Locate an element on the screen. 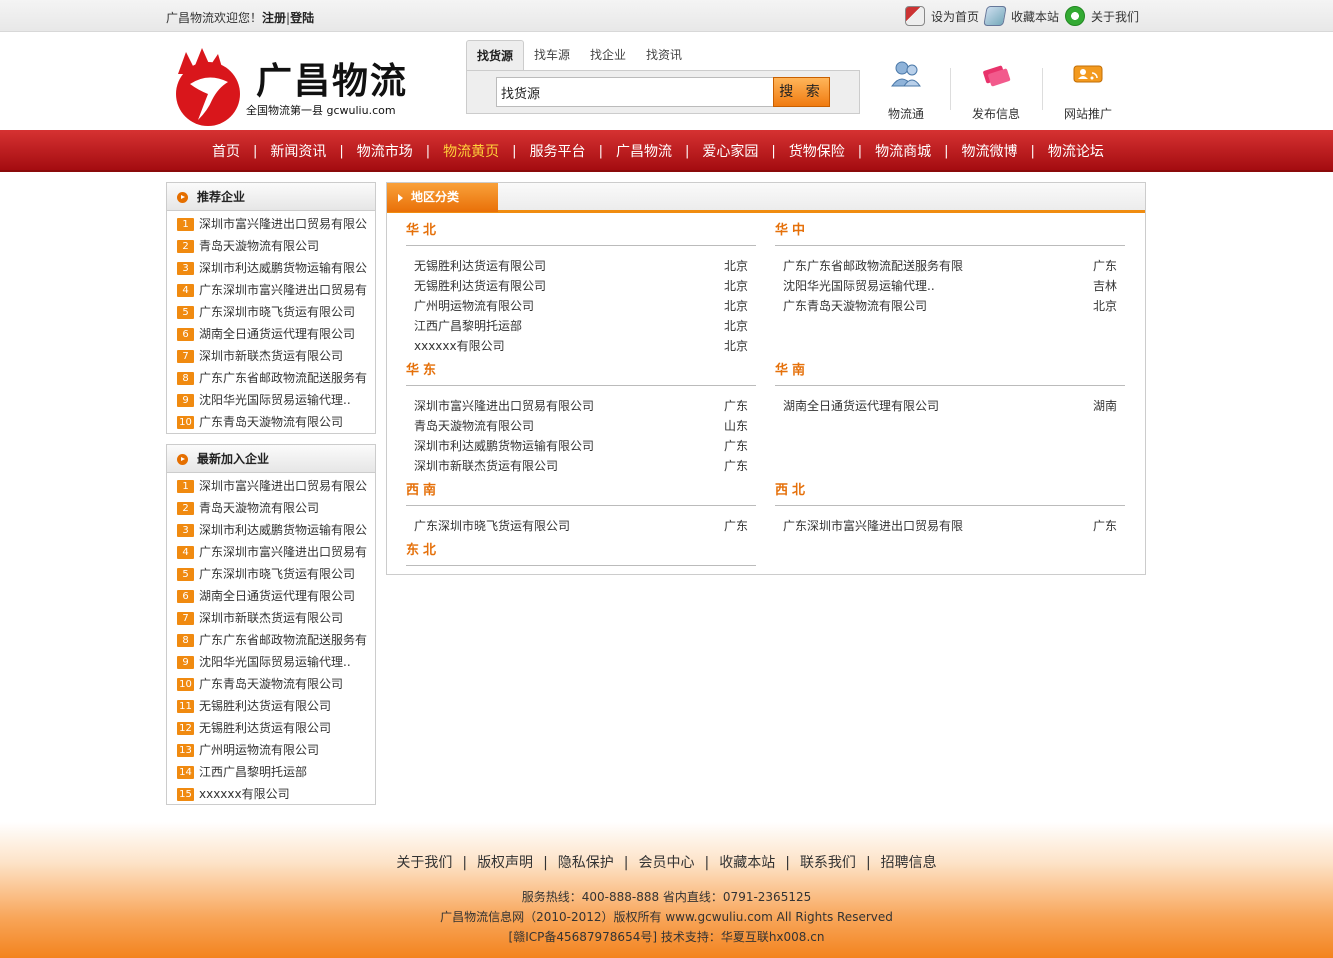 The image size is (1333, 958). list-item: 15 xxxxxx有限公司 is located at coordinates (276, 794).